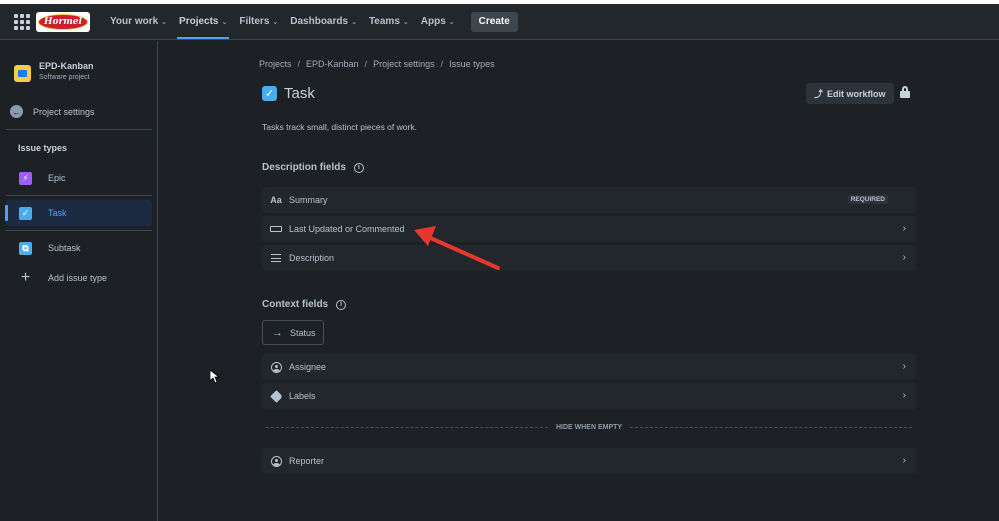 The image size is (999, 521). What do you see at coordinates (589, 229) in the screenshot?
I see `field-last-updated-or-commented: Last Updated or Commented ›` at bounding box center [589, 229].